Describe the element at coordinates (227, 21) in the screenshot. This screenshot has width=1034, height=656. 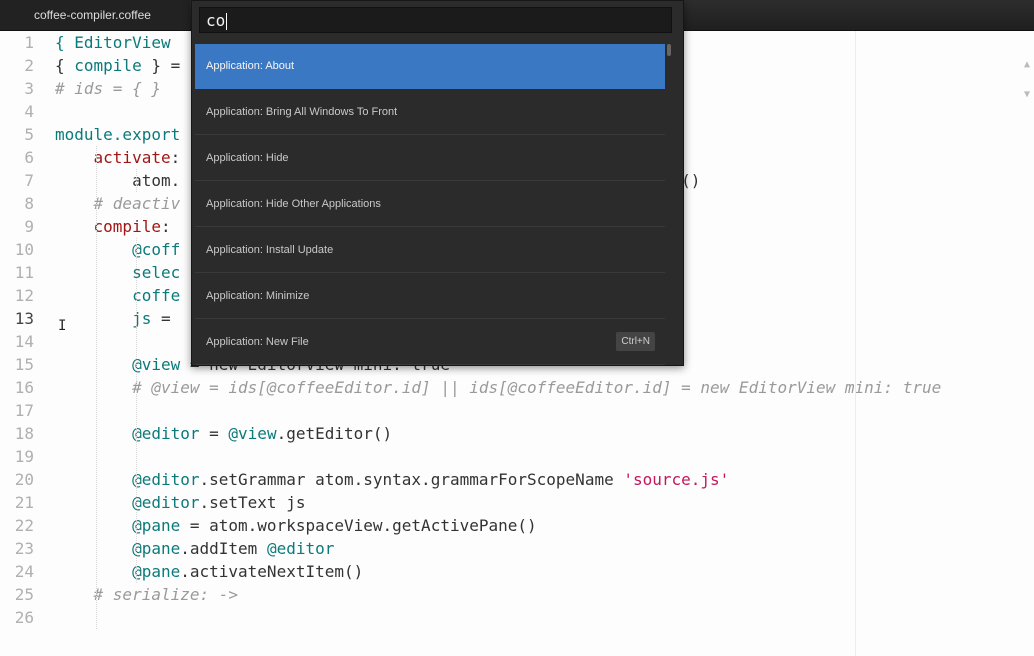
I see `input-caret` at that location.